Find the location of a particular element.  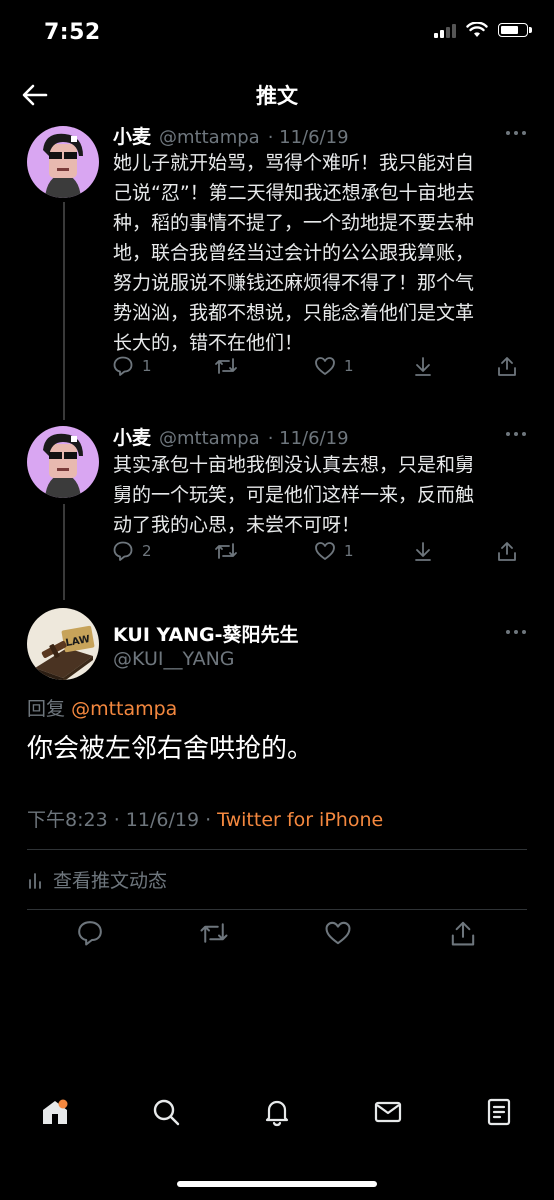

lists-icon is located at coordinates (499, 1112).